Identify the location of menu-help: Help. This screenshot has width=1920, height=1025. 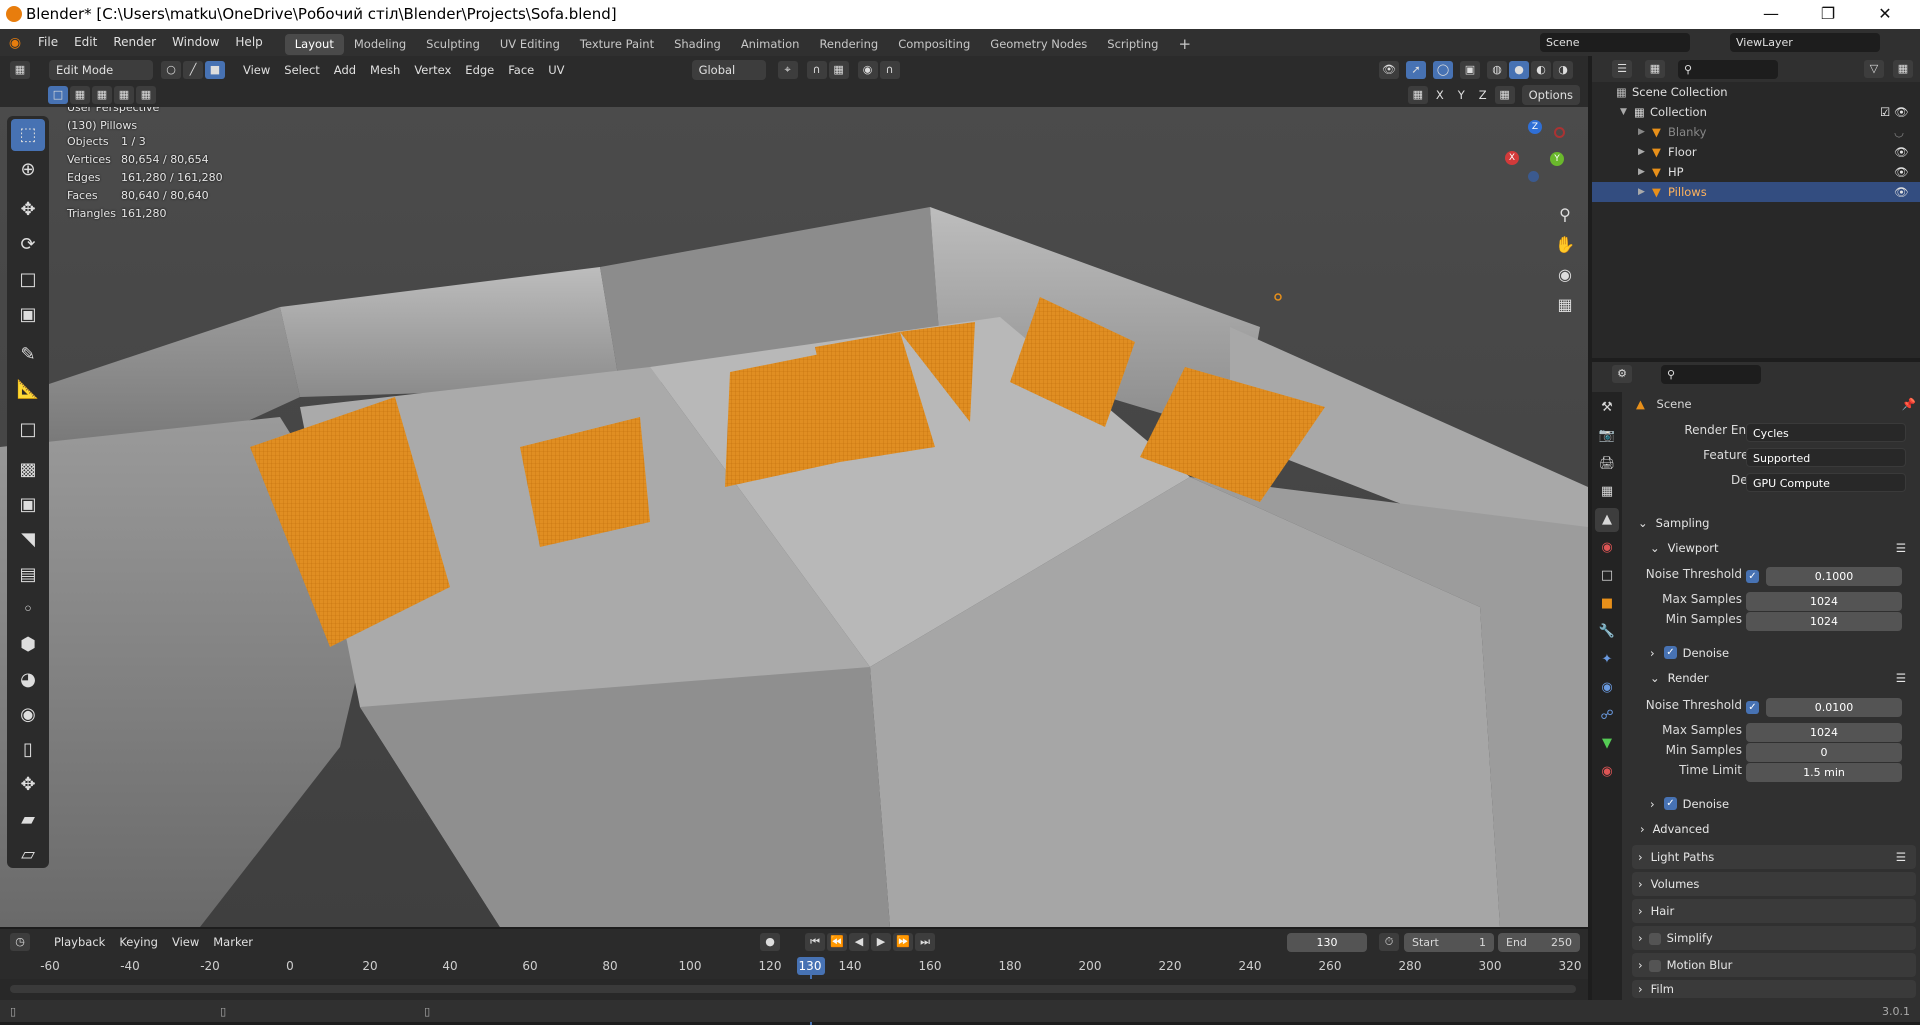
(248, 42).